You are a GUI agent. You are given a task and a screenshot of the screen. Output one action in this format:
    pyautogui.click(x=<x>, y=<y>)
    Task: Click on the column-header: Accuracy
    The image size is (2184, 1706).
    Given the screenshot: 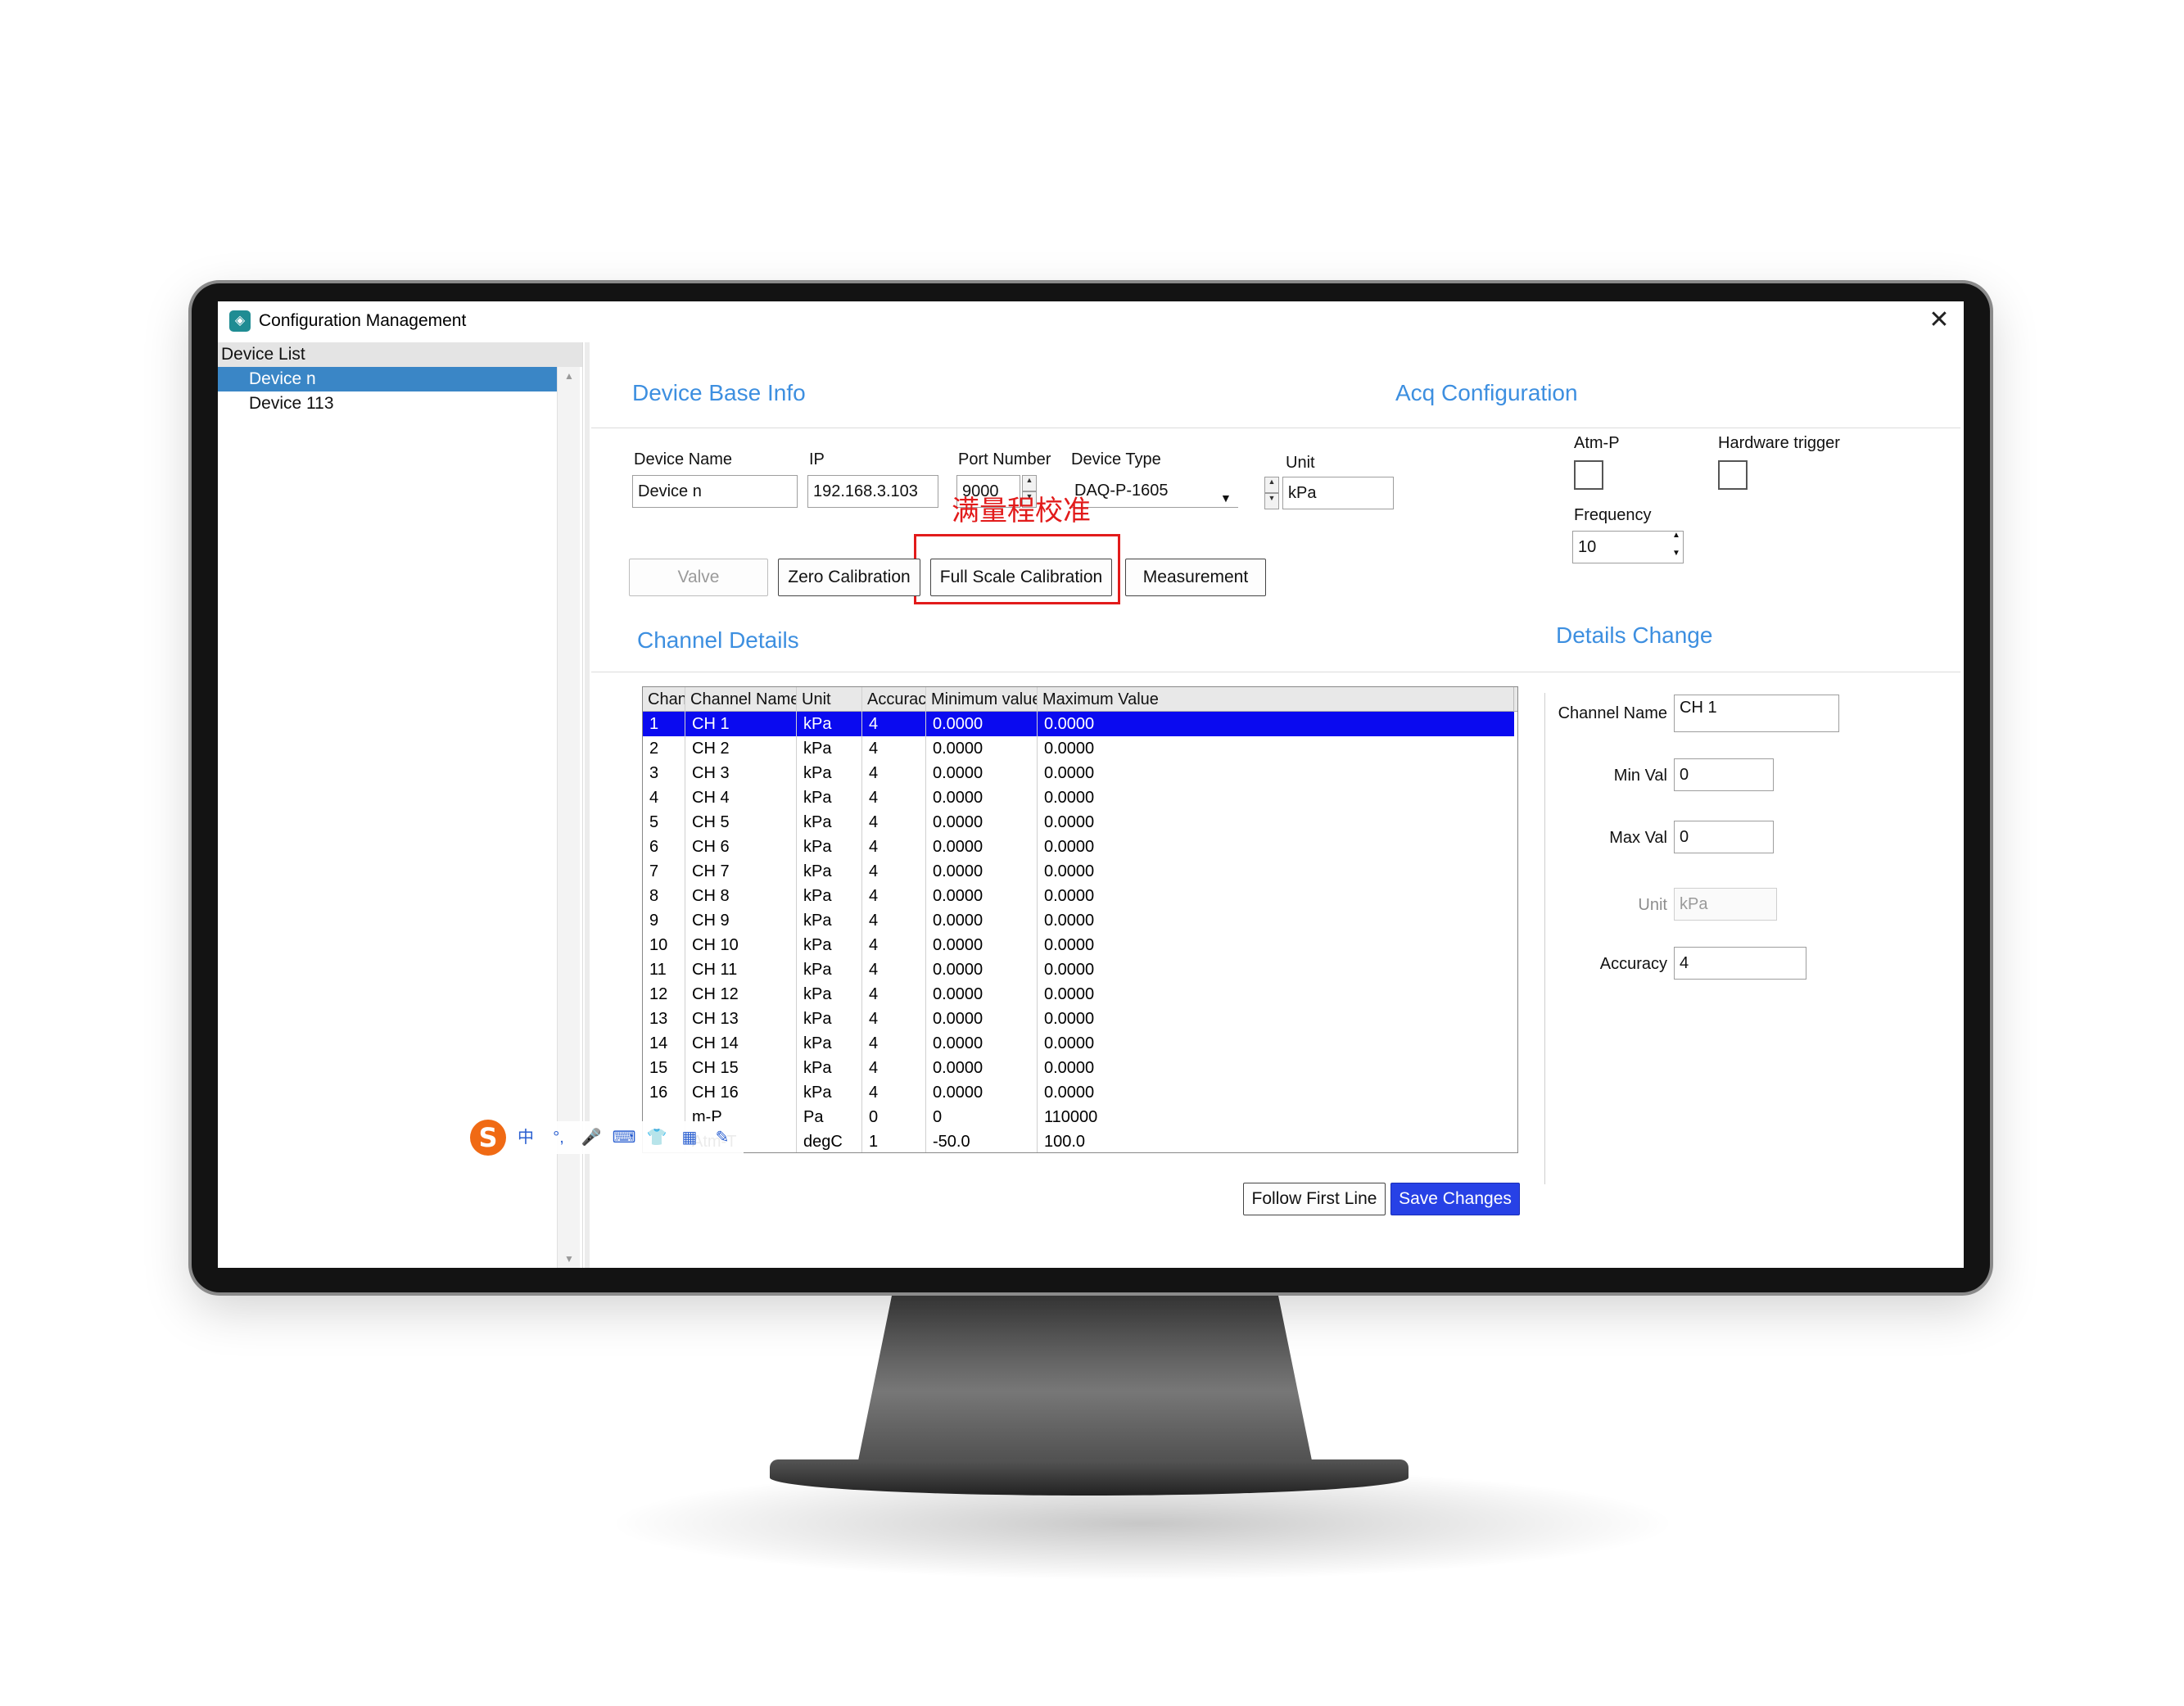 What is the action you would take?
    pyautogui.click(x=894, y=699)
    